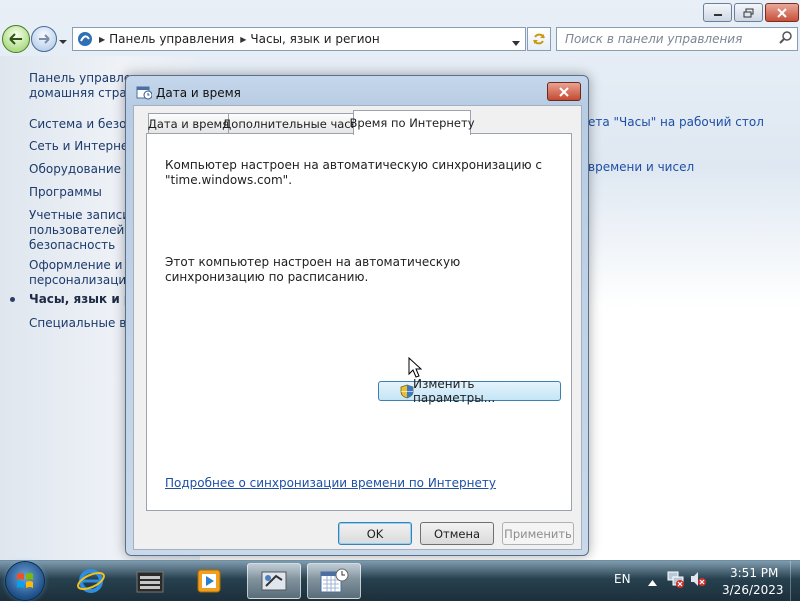  Describe the element at coordinates (84, 323) in the screenshot. I see `nav-item-ease-of-access: Специальные воз` at that location.